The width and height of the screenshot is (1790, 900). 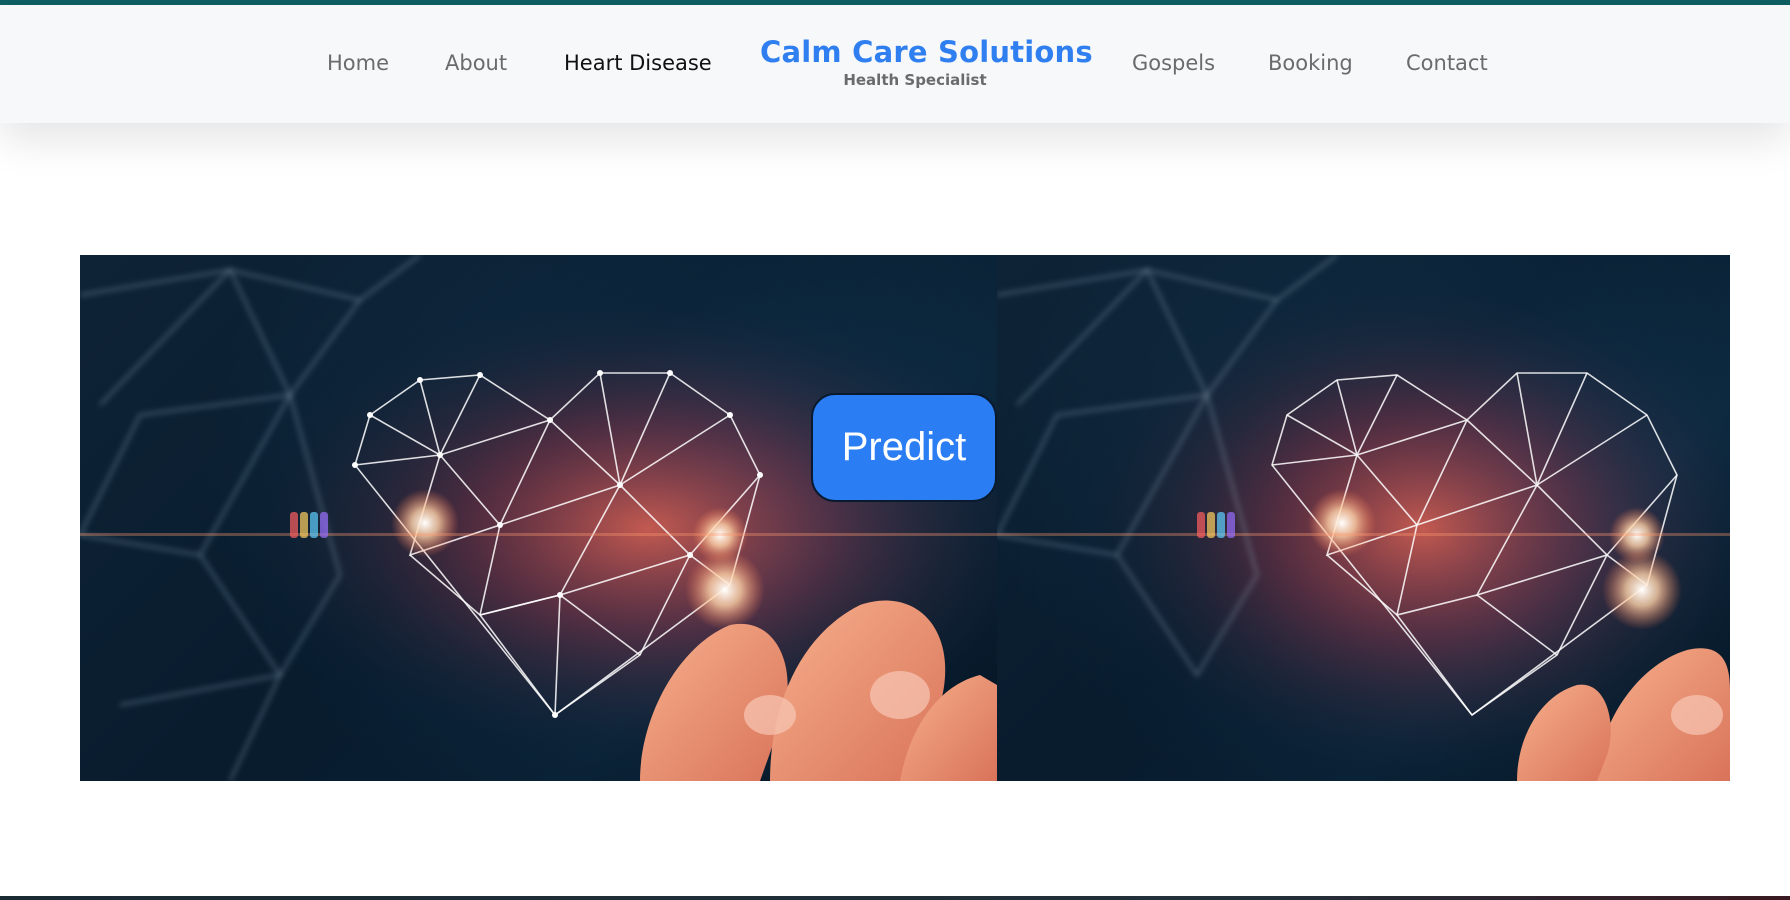 What do you see at coordinates (904, 447) in the screenshot?
I see `predict-button: Predict` at bounding box center [904, 447].